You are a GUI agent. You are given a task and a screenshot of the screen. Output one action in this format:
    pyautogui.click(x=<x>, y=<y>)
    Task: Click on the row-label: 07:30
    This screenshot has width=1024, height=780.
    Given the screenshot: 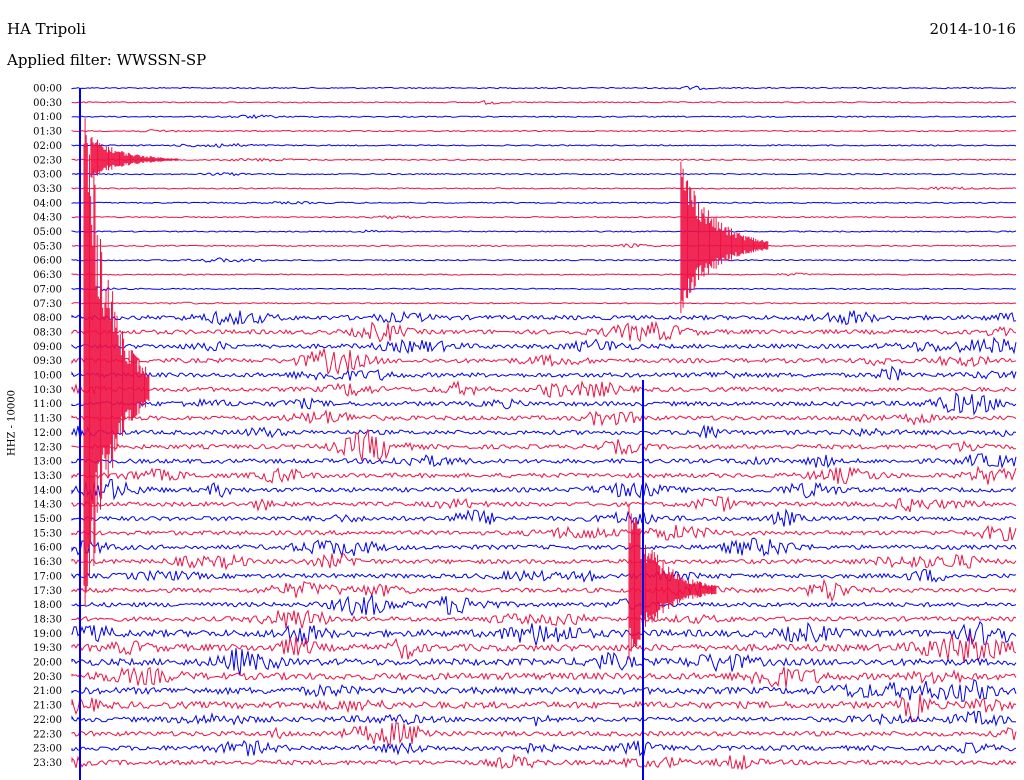 What is the action you would take?
    pyautogui.click(x=47, y=304)
    